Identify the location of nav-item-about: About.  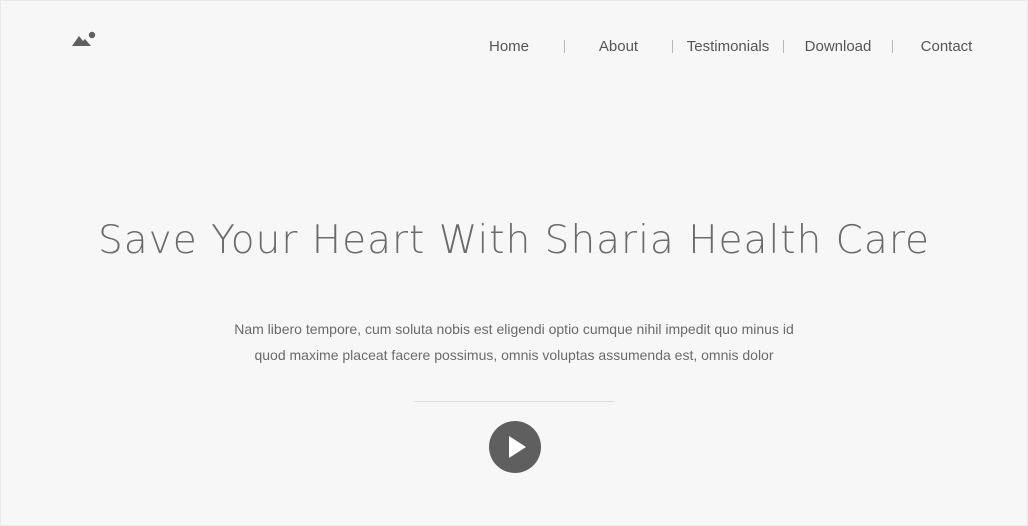
(618, 46).